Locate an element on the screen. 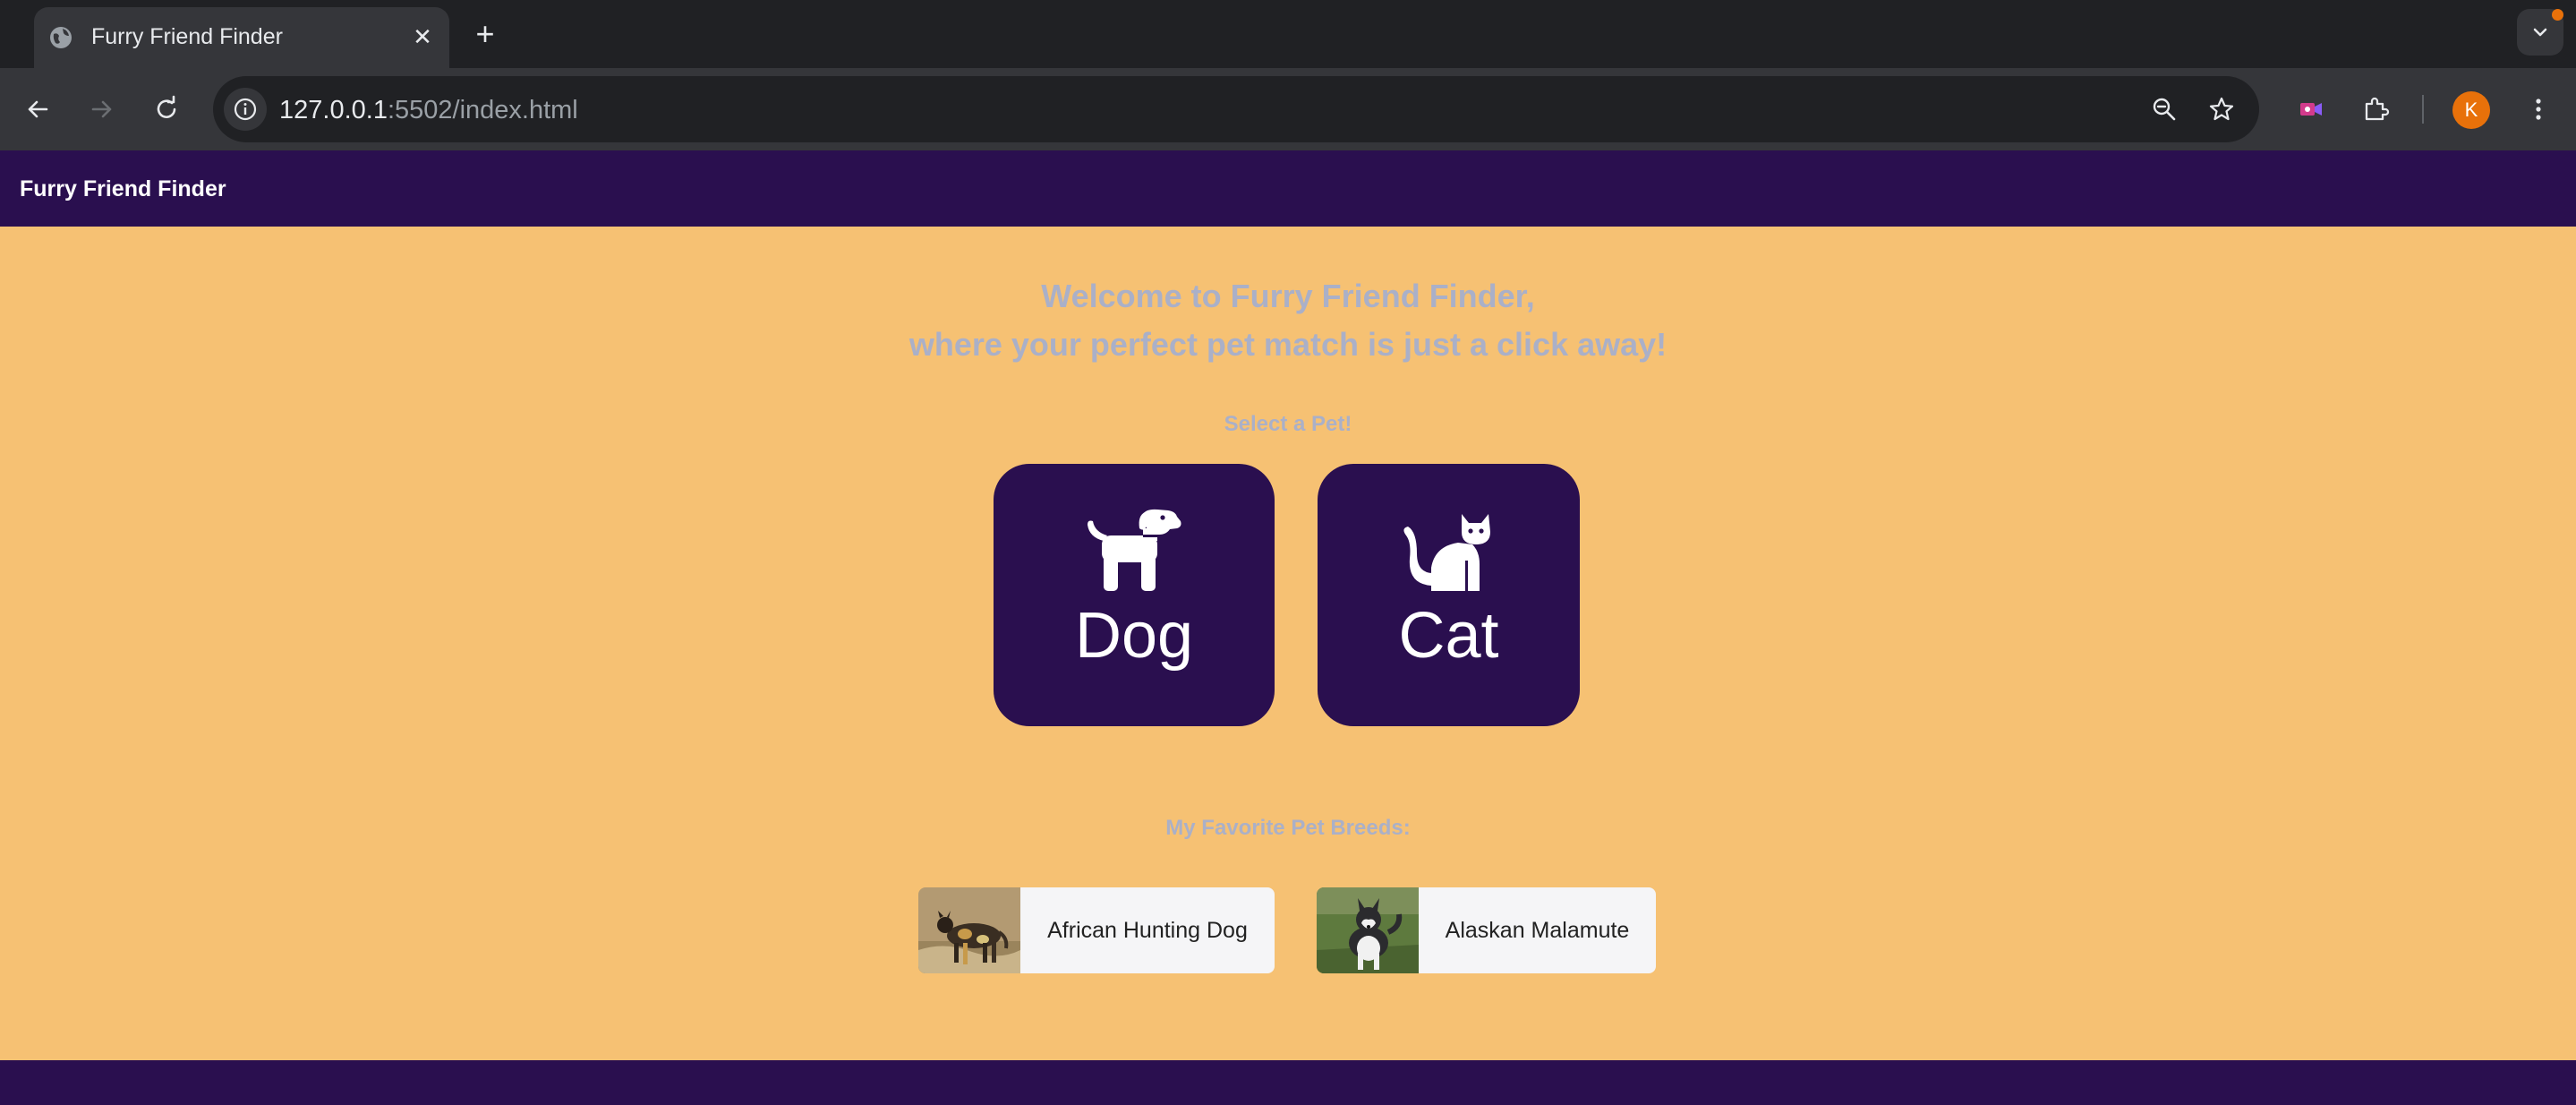 This screenshot has height=1105, width=2576. zoom-out-icon is located at coordinates (2164, 109).